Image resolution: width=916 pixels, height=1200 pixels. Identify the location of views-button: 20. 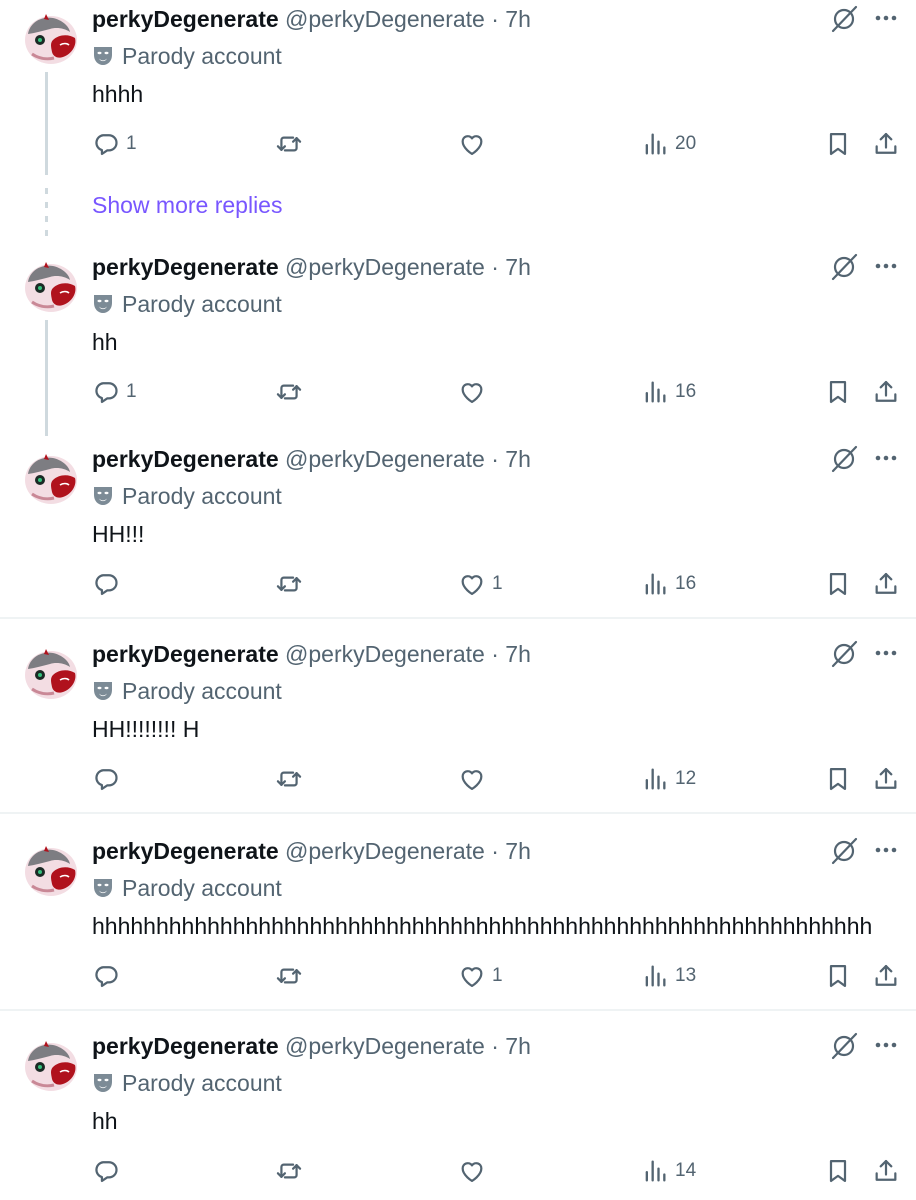
(668, 144).